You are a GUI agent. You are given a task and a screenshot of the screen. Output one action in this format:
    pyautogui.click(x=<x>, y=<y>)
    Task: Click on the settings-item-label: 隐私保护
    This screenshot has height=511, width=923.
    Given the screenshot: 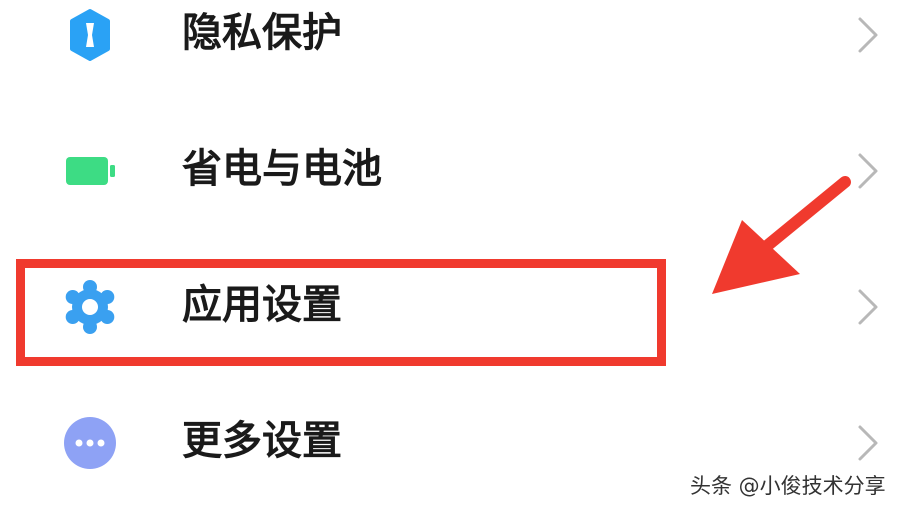 What is the action you would take?
    pyautogui.click(x=262, y=33)
    